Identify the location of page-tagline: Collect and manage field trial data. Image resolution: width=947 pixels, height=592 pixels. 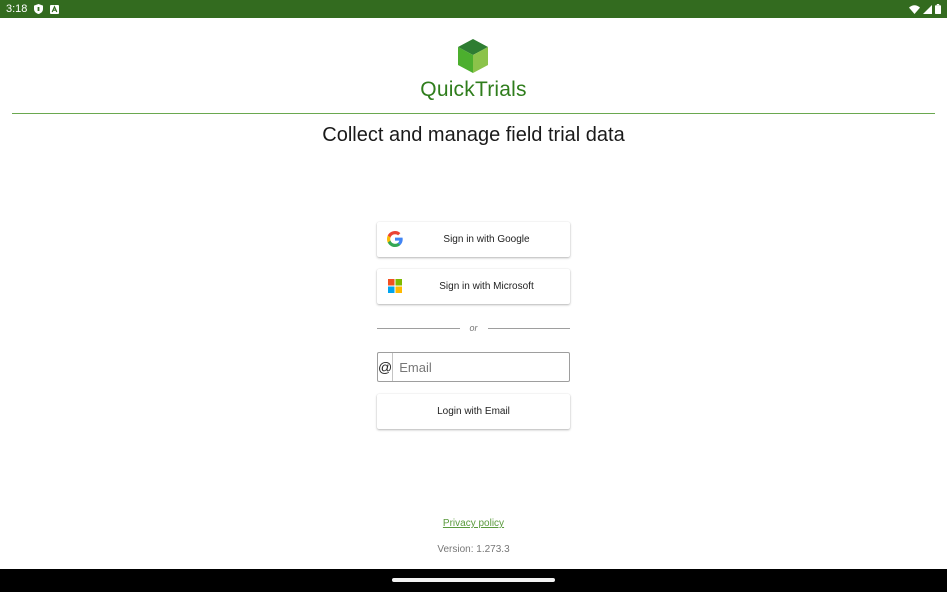
(473, 135).